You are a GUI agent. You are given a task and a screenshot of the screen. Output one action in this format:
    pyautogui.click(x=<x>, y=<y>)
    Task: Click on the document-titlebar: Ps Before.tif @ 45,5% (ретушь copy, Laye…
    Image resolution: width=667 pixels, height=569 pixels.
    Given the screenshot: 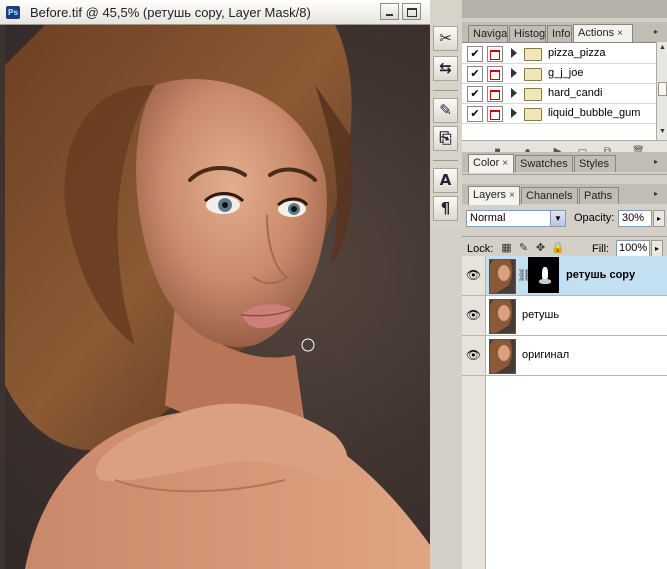 What is the action you would take?
    pyautogui.click(x=215, y=12)
    